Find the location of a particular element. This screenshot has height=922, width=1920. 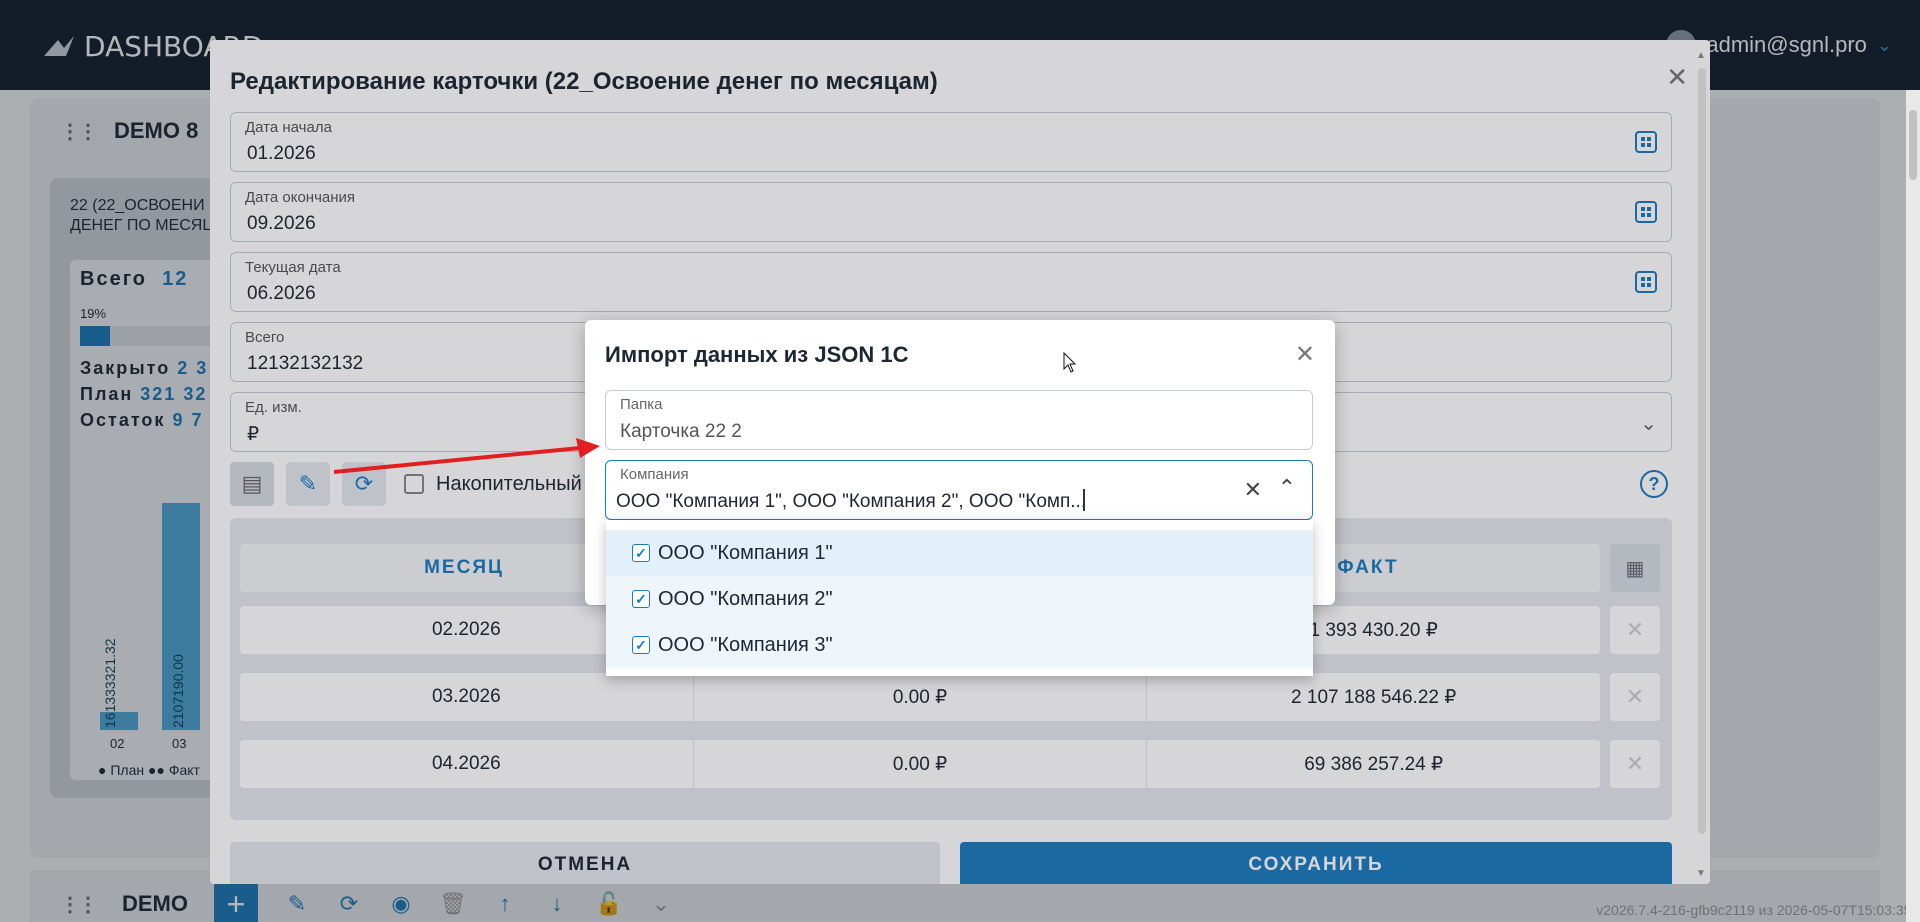

option-label: ООО "Компания 3" is located at coordinates (745, 644).